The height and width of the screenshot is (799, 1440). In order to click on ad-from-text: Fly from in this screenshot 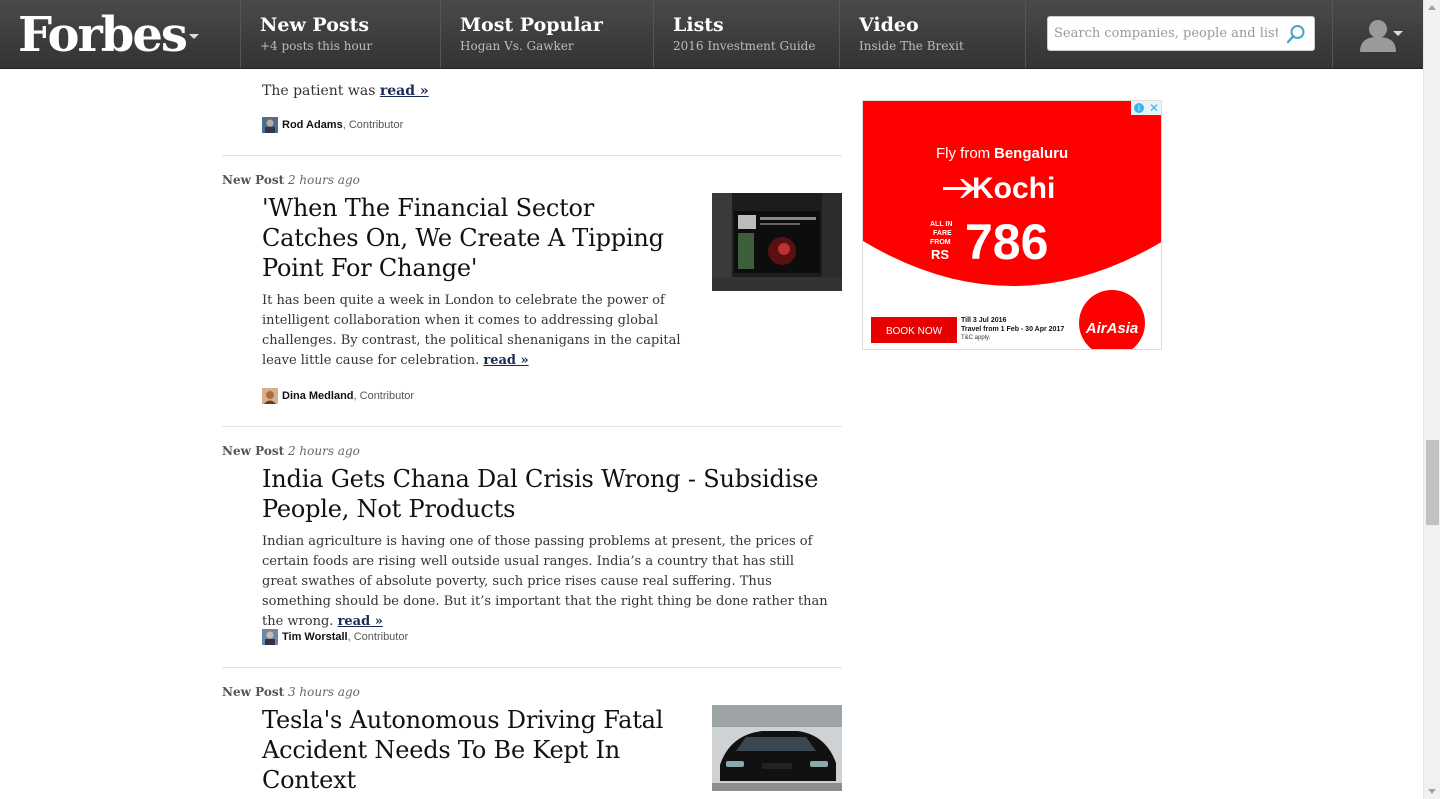, I will do `click(963, 153)`.